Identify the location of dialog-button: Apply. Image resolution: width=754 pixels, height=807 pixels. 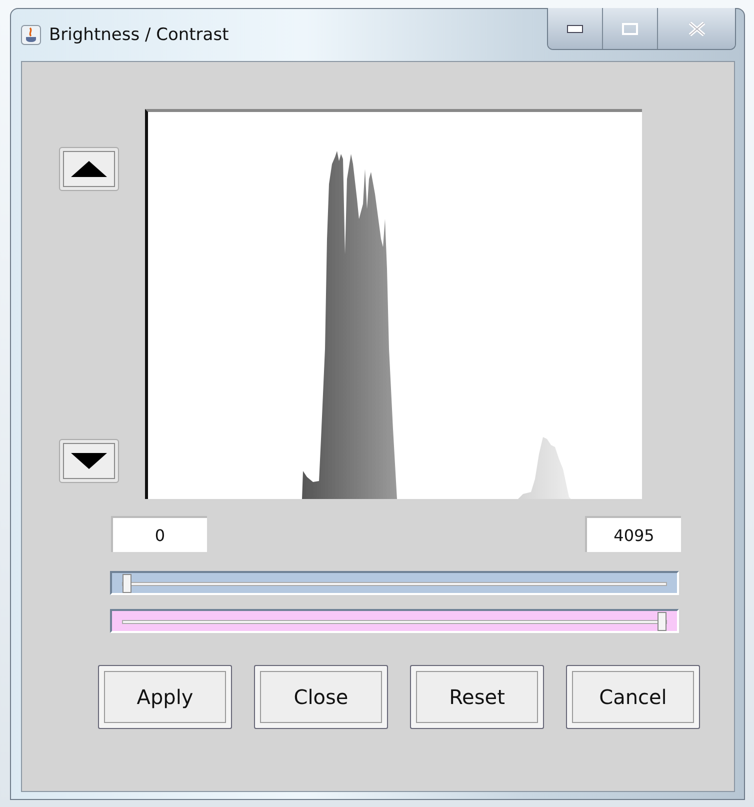
(165, 697).